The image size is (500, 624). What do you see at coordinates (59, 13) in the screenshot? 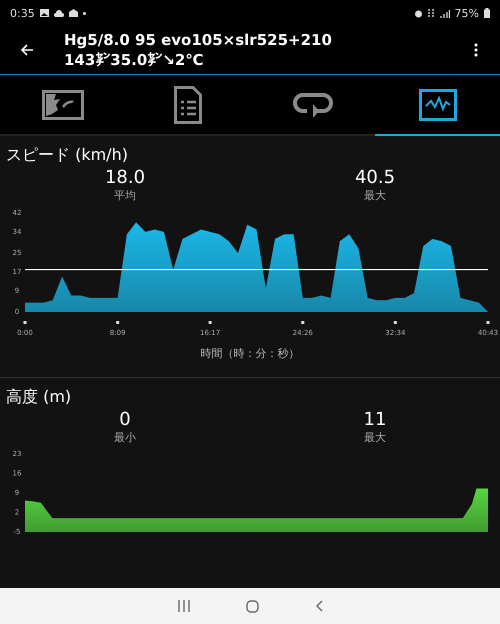
I see `cloud-icon` at bounding box center [59, 13].